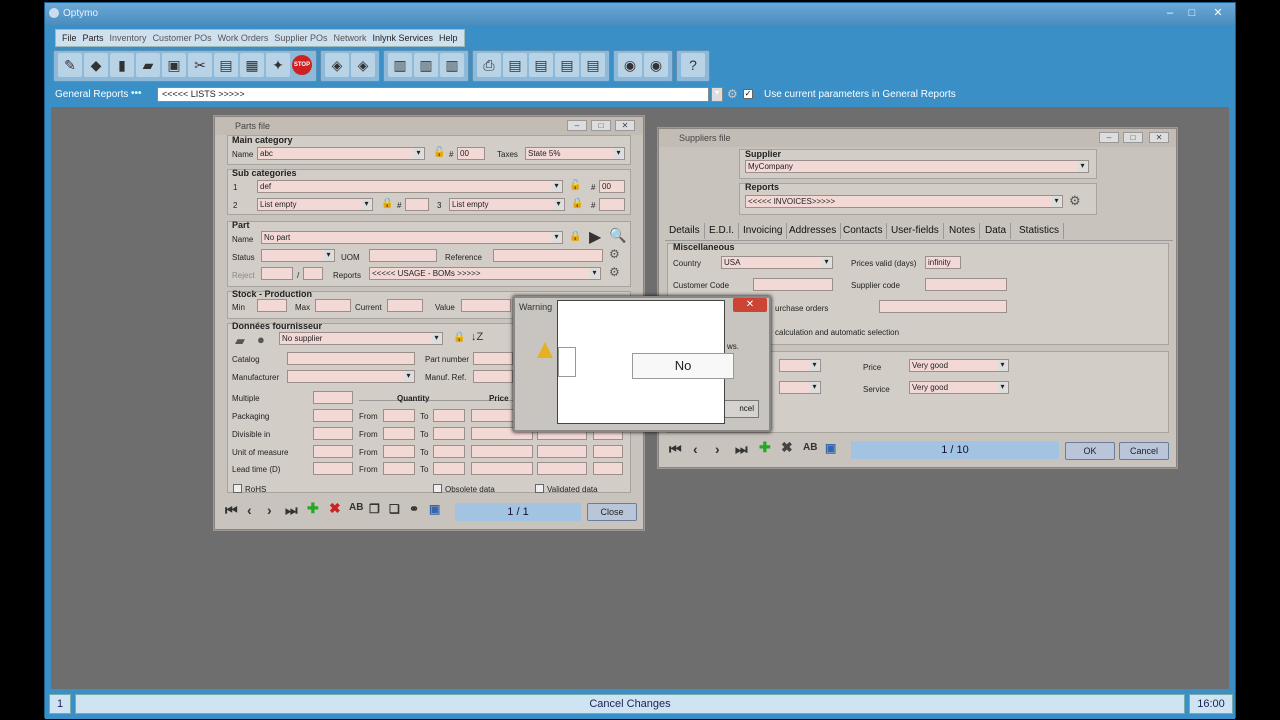  What do you see at coordinates (493, 376) in the screenshot?
I see `manuf-ref-input` at bounding box center [493, 376].